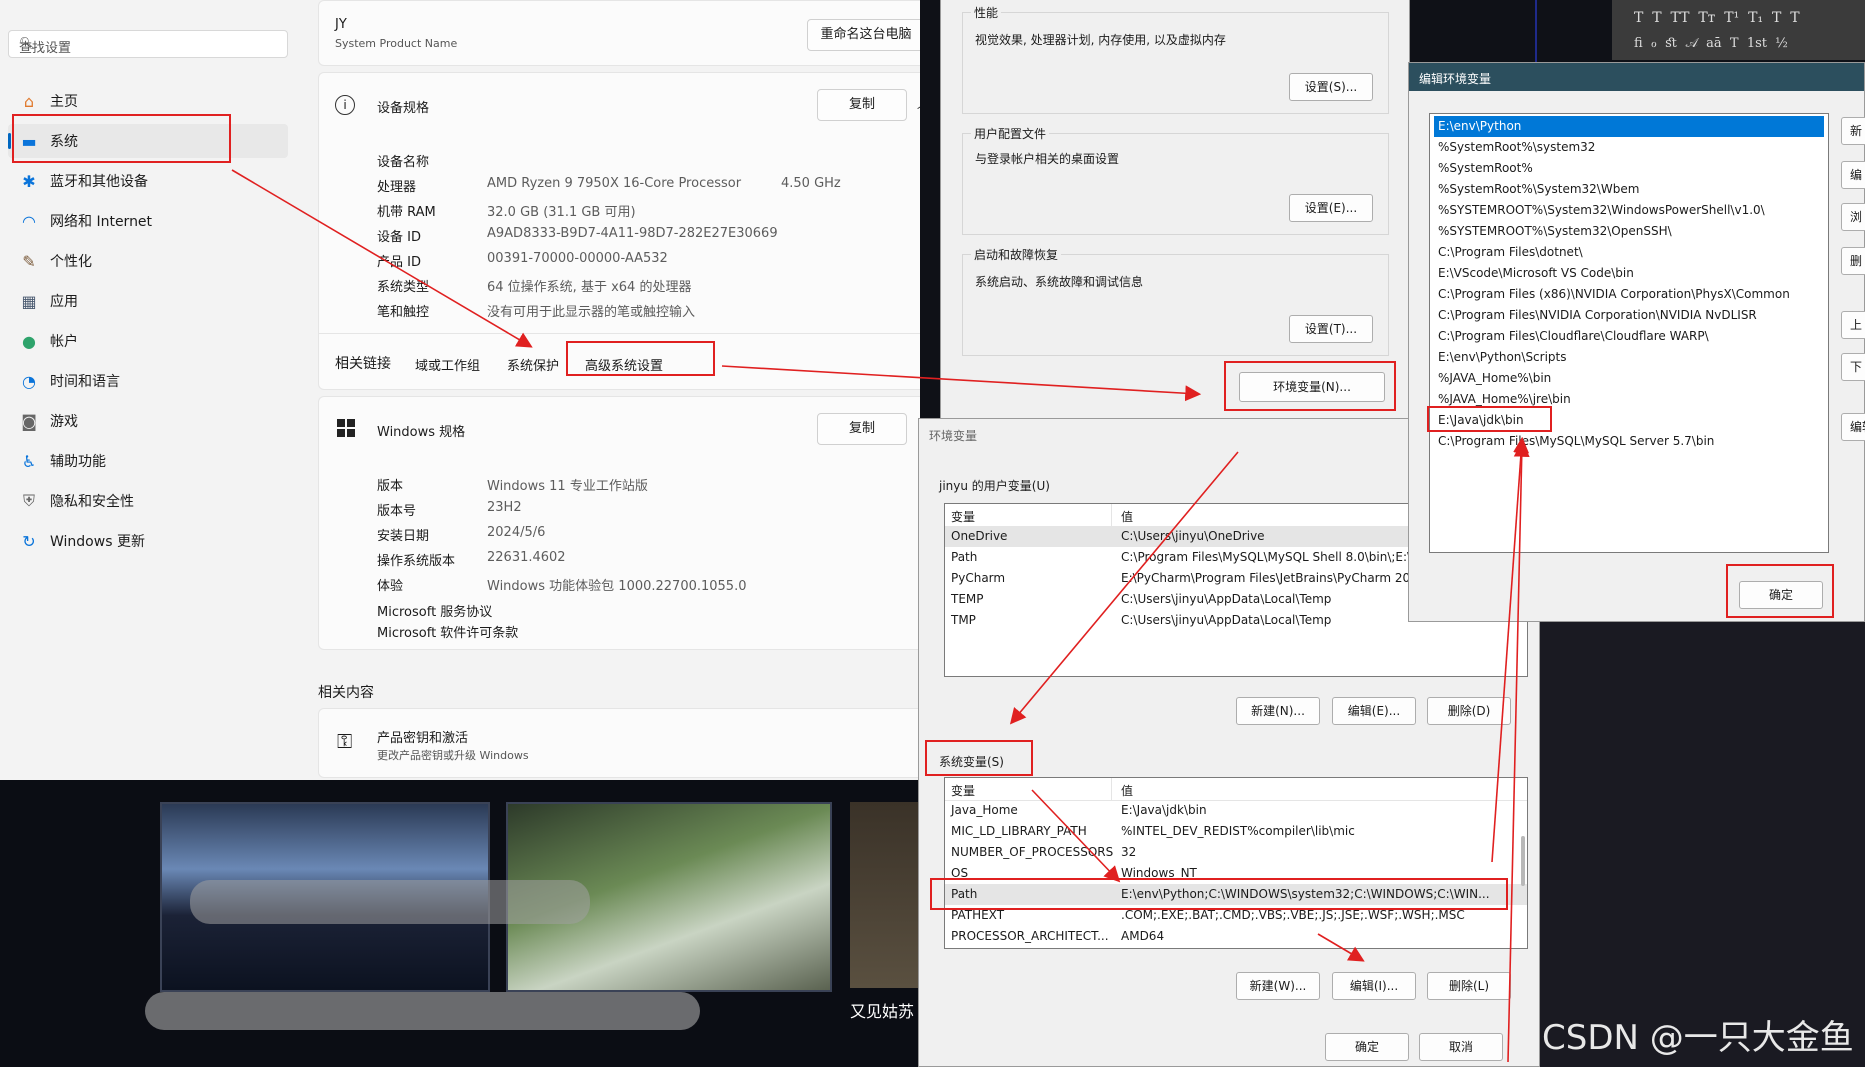  Describe the element at coordinates (961, 383) in the screenshot. I see `arrow-advanced-to-envbutton` at that location.